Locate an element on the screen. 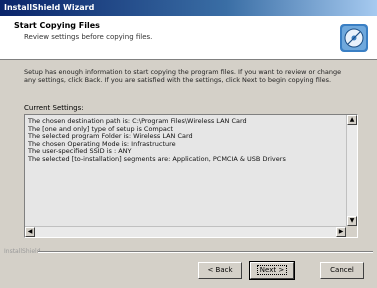 The image size is (377, 288). scroll-right-button: ▶ is located at coordinates (341, 232).